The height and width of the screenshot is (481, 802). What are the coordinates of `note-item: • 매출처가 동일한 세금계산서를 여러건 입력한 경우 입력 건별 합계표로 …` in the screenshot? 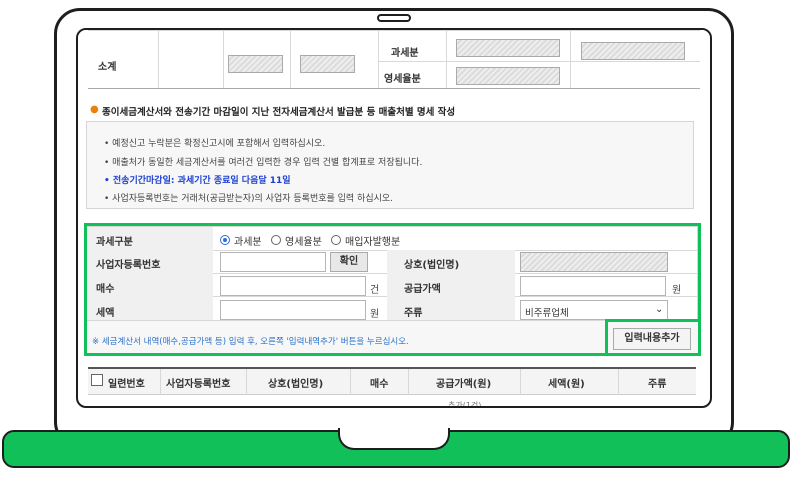 It's located at (263, 163).